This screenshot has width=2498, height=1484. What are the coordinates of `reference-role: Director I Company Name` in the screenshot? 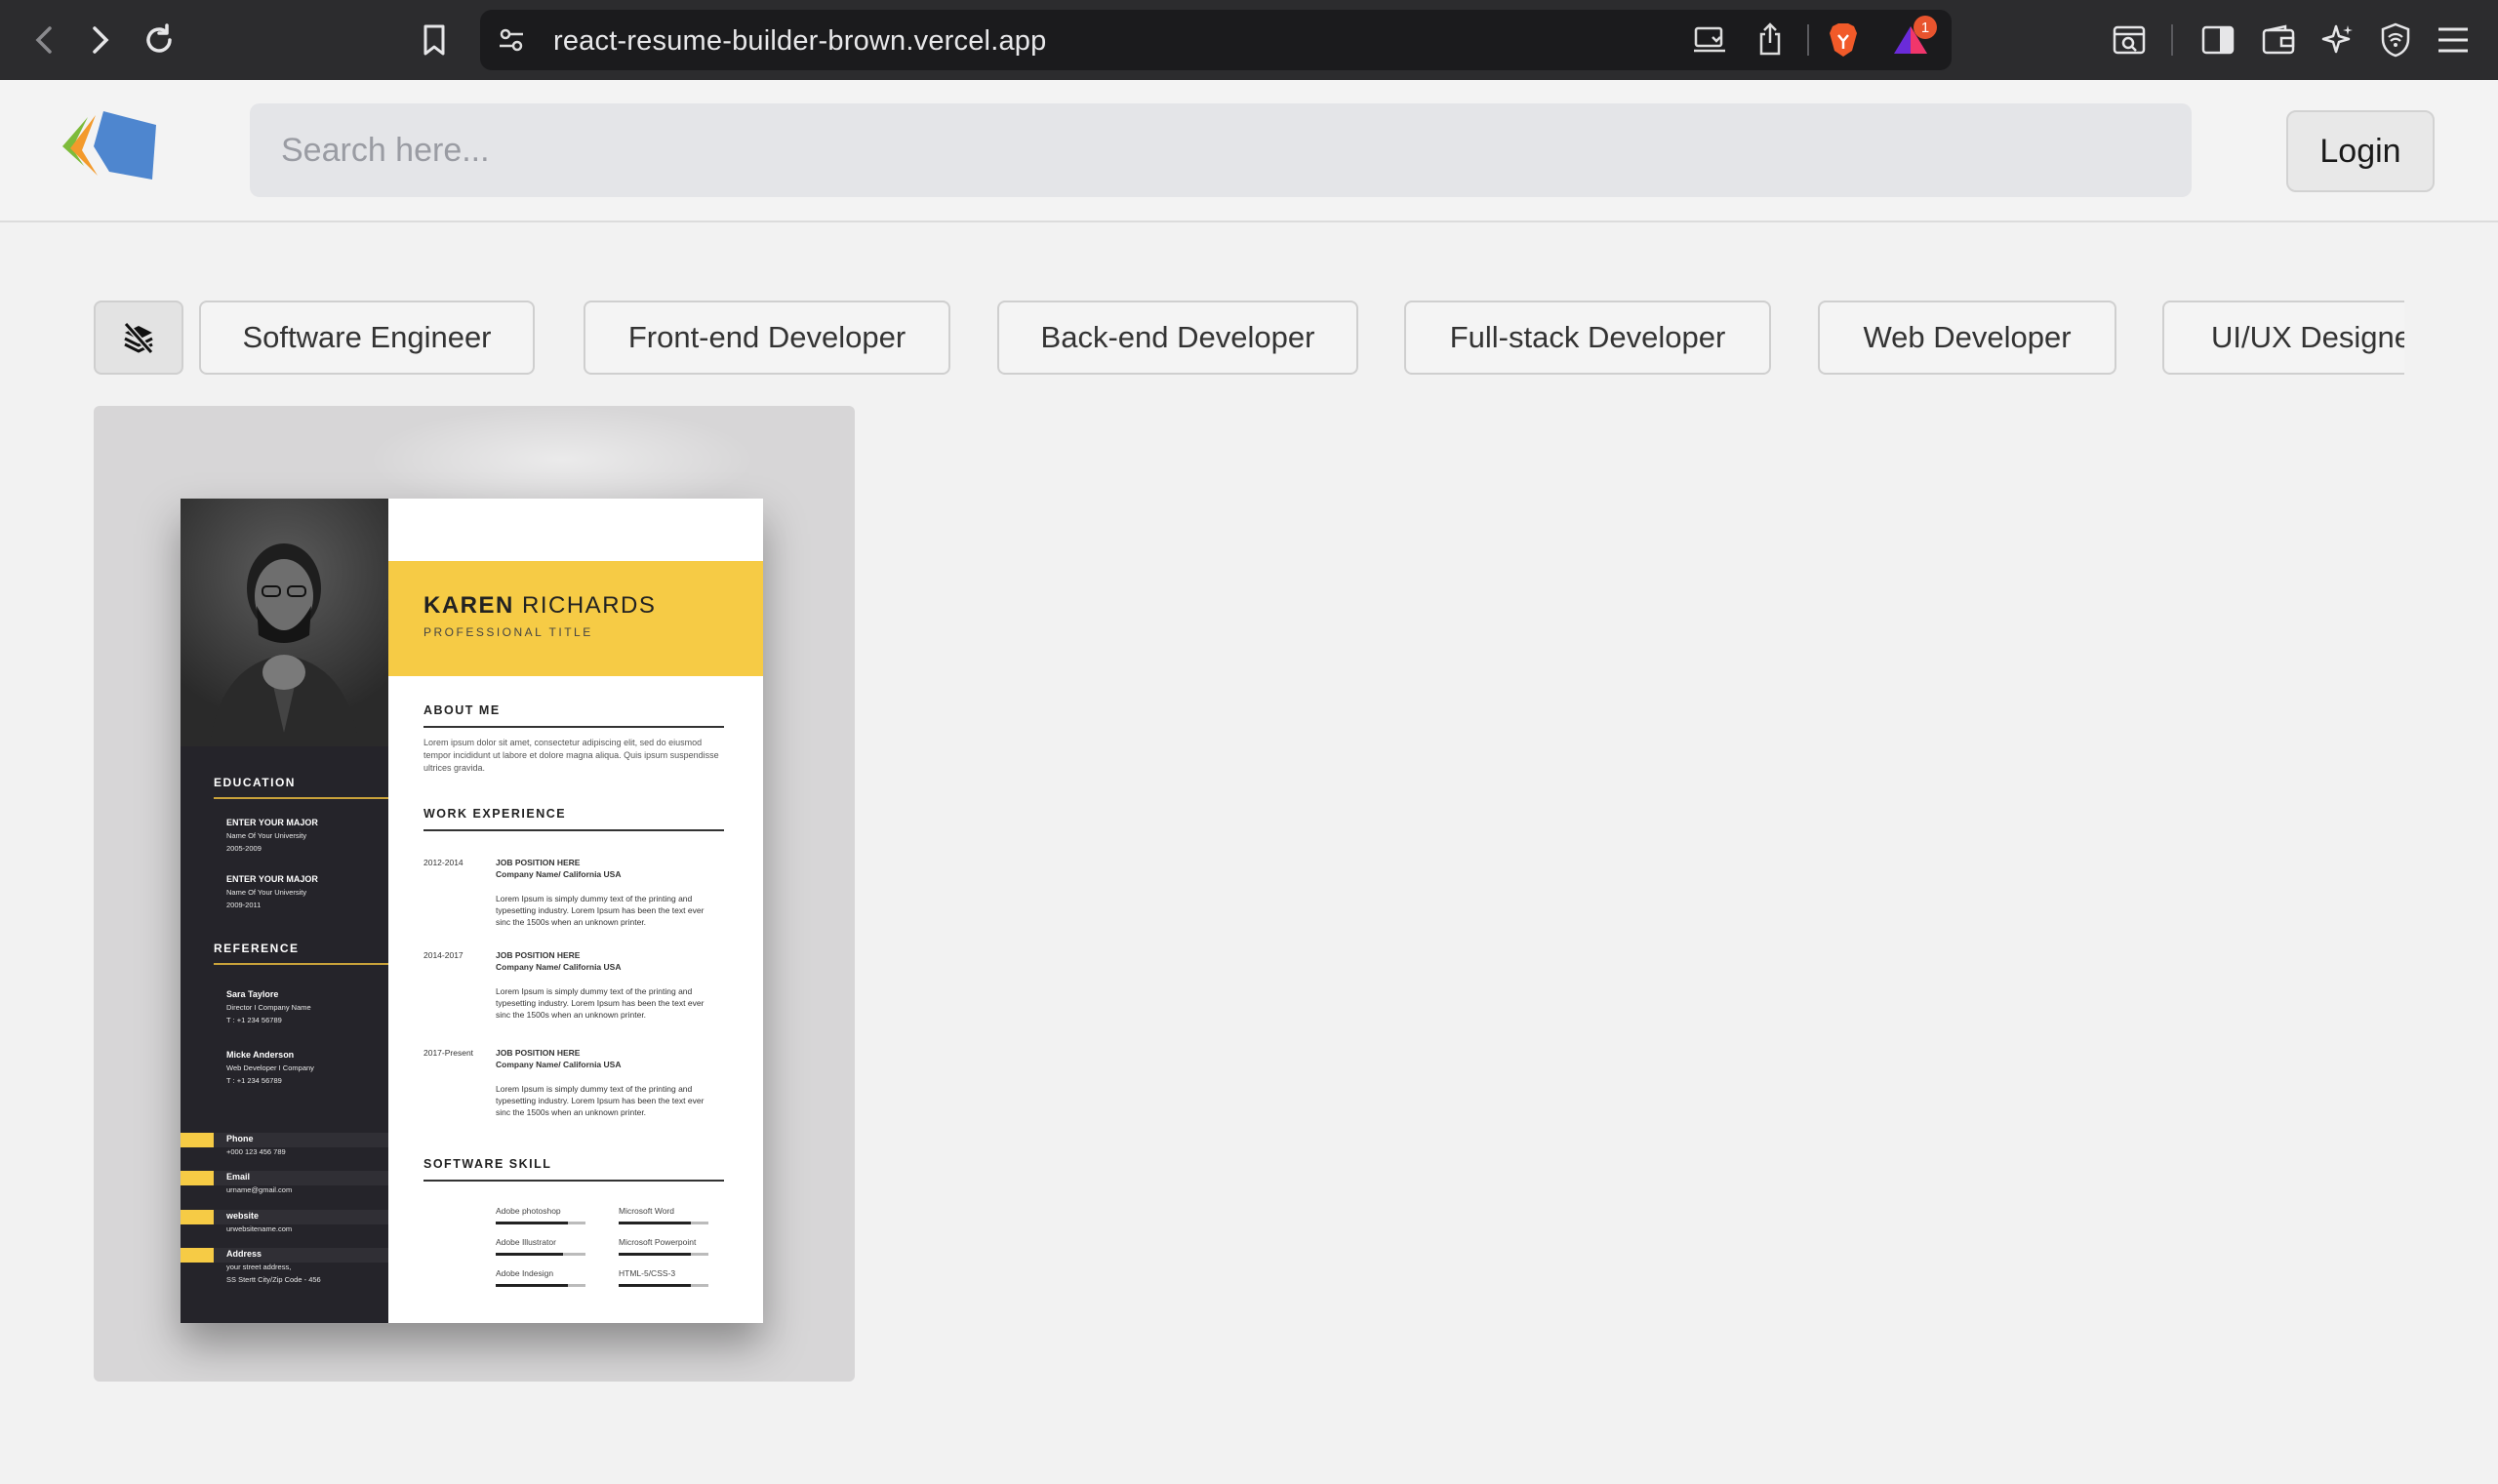 It's located at (268, 1007).